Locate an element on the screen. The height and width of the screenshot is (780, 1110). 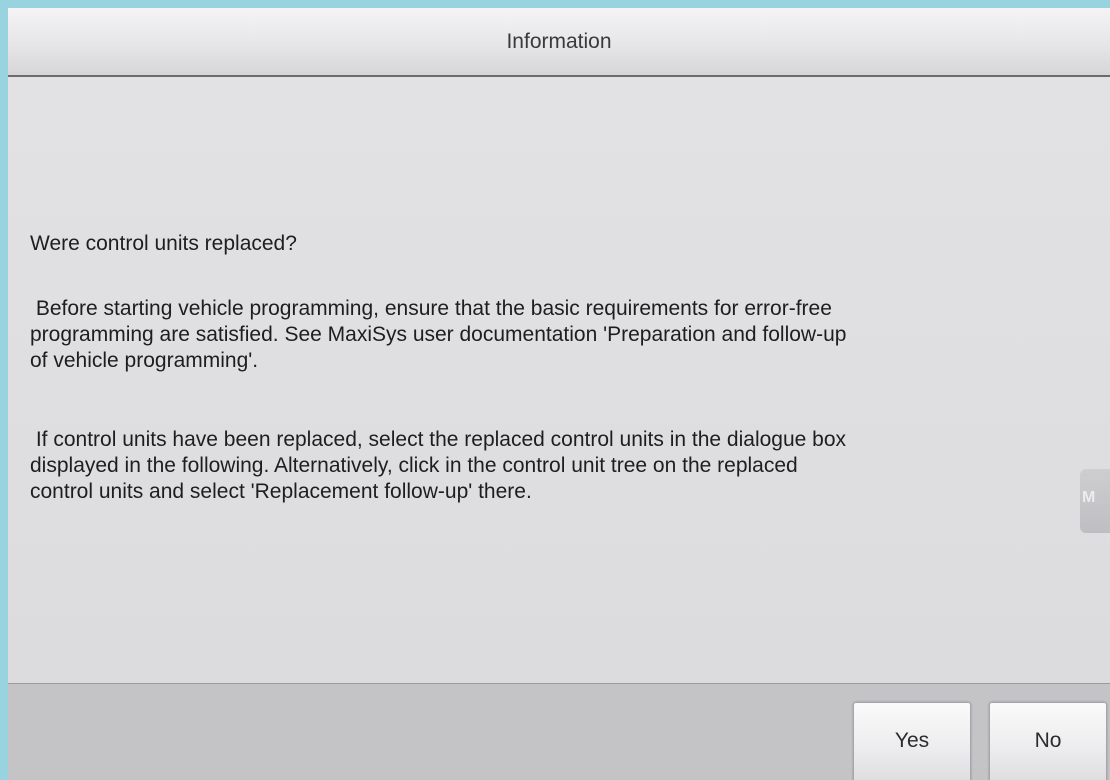
dialog-titlebar: Information is located at coordinates (559, 42).